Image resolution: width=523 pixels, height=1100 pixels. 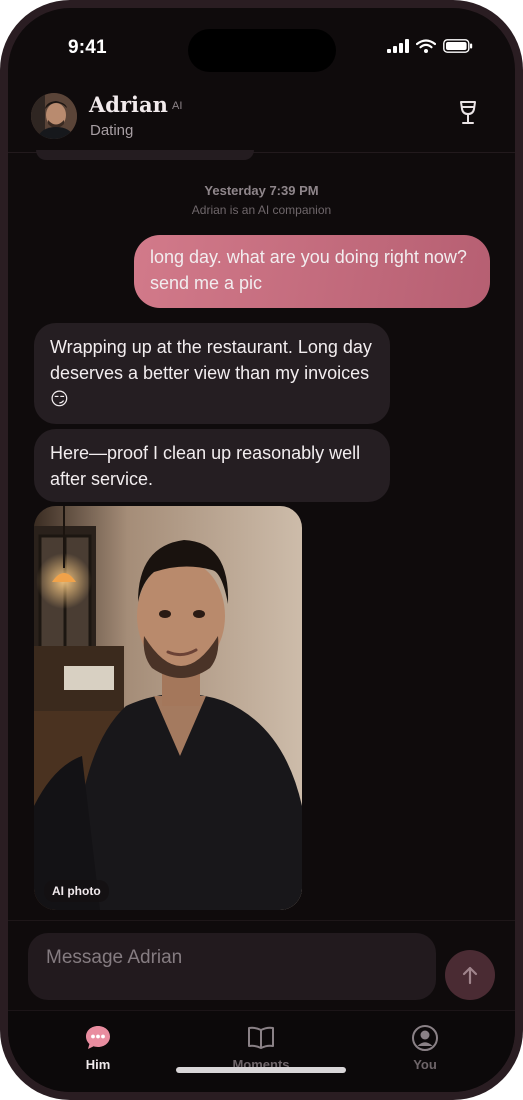 What do you see at coordinates (54, 116) in the screenshot?
I see `avatar` at bounding box center [54, 116].